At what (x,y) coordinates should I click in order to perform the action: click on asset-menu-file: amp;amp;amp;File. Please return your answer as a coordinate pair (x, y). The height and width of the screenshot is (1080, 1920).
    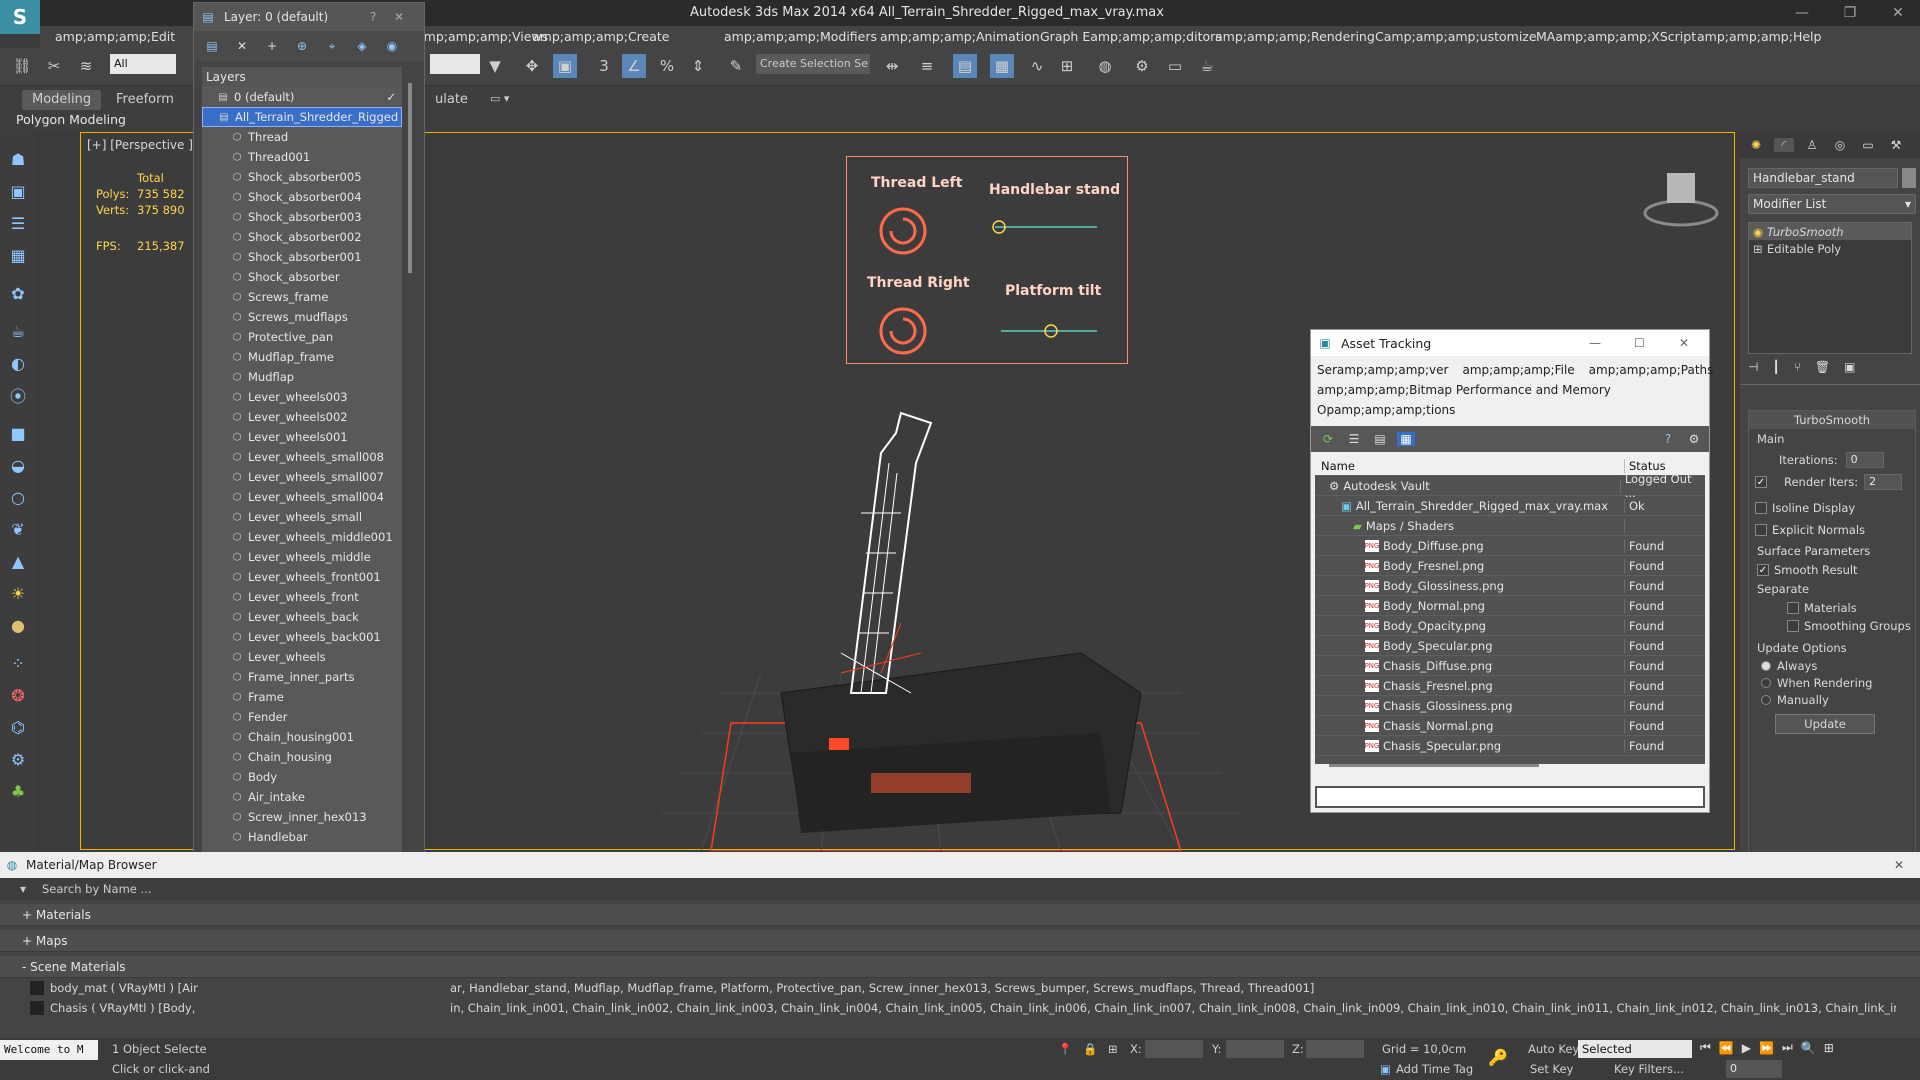
    Looking at the image, I should click on (1518, 370).